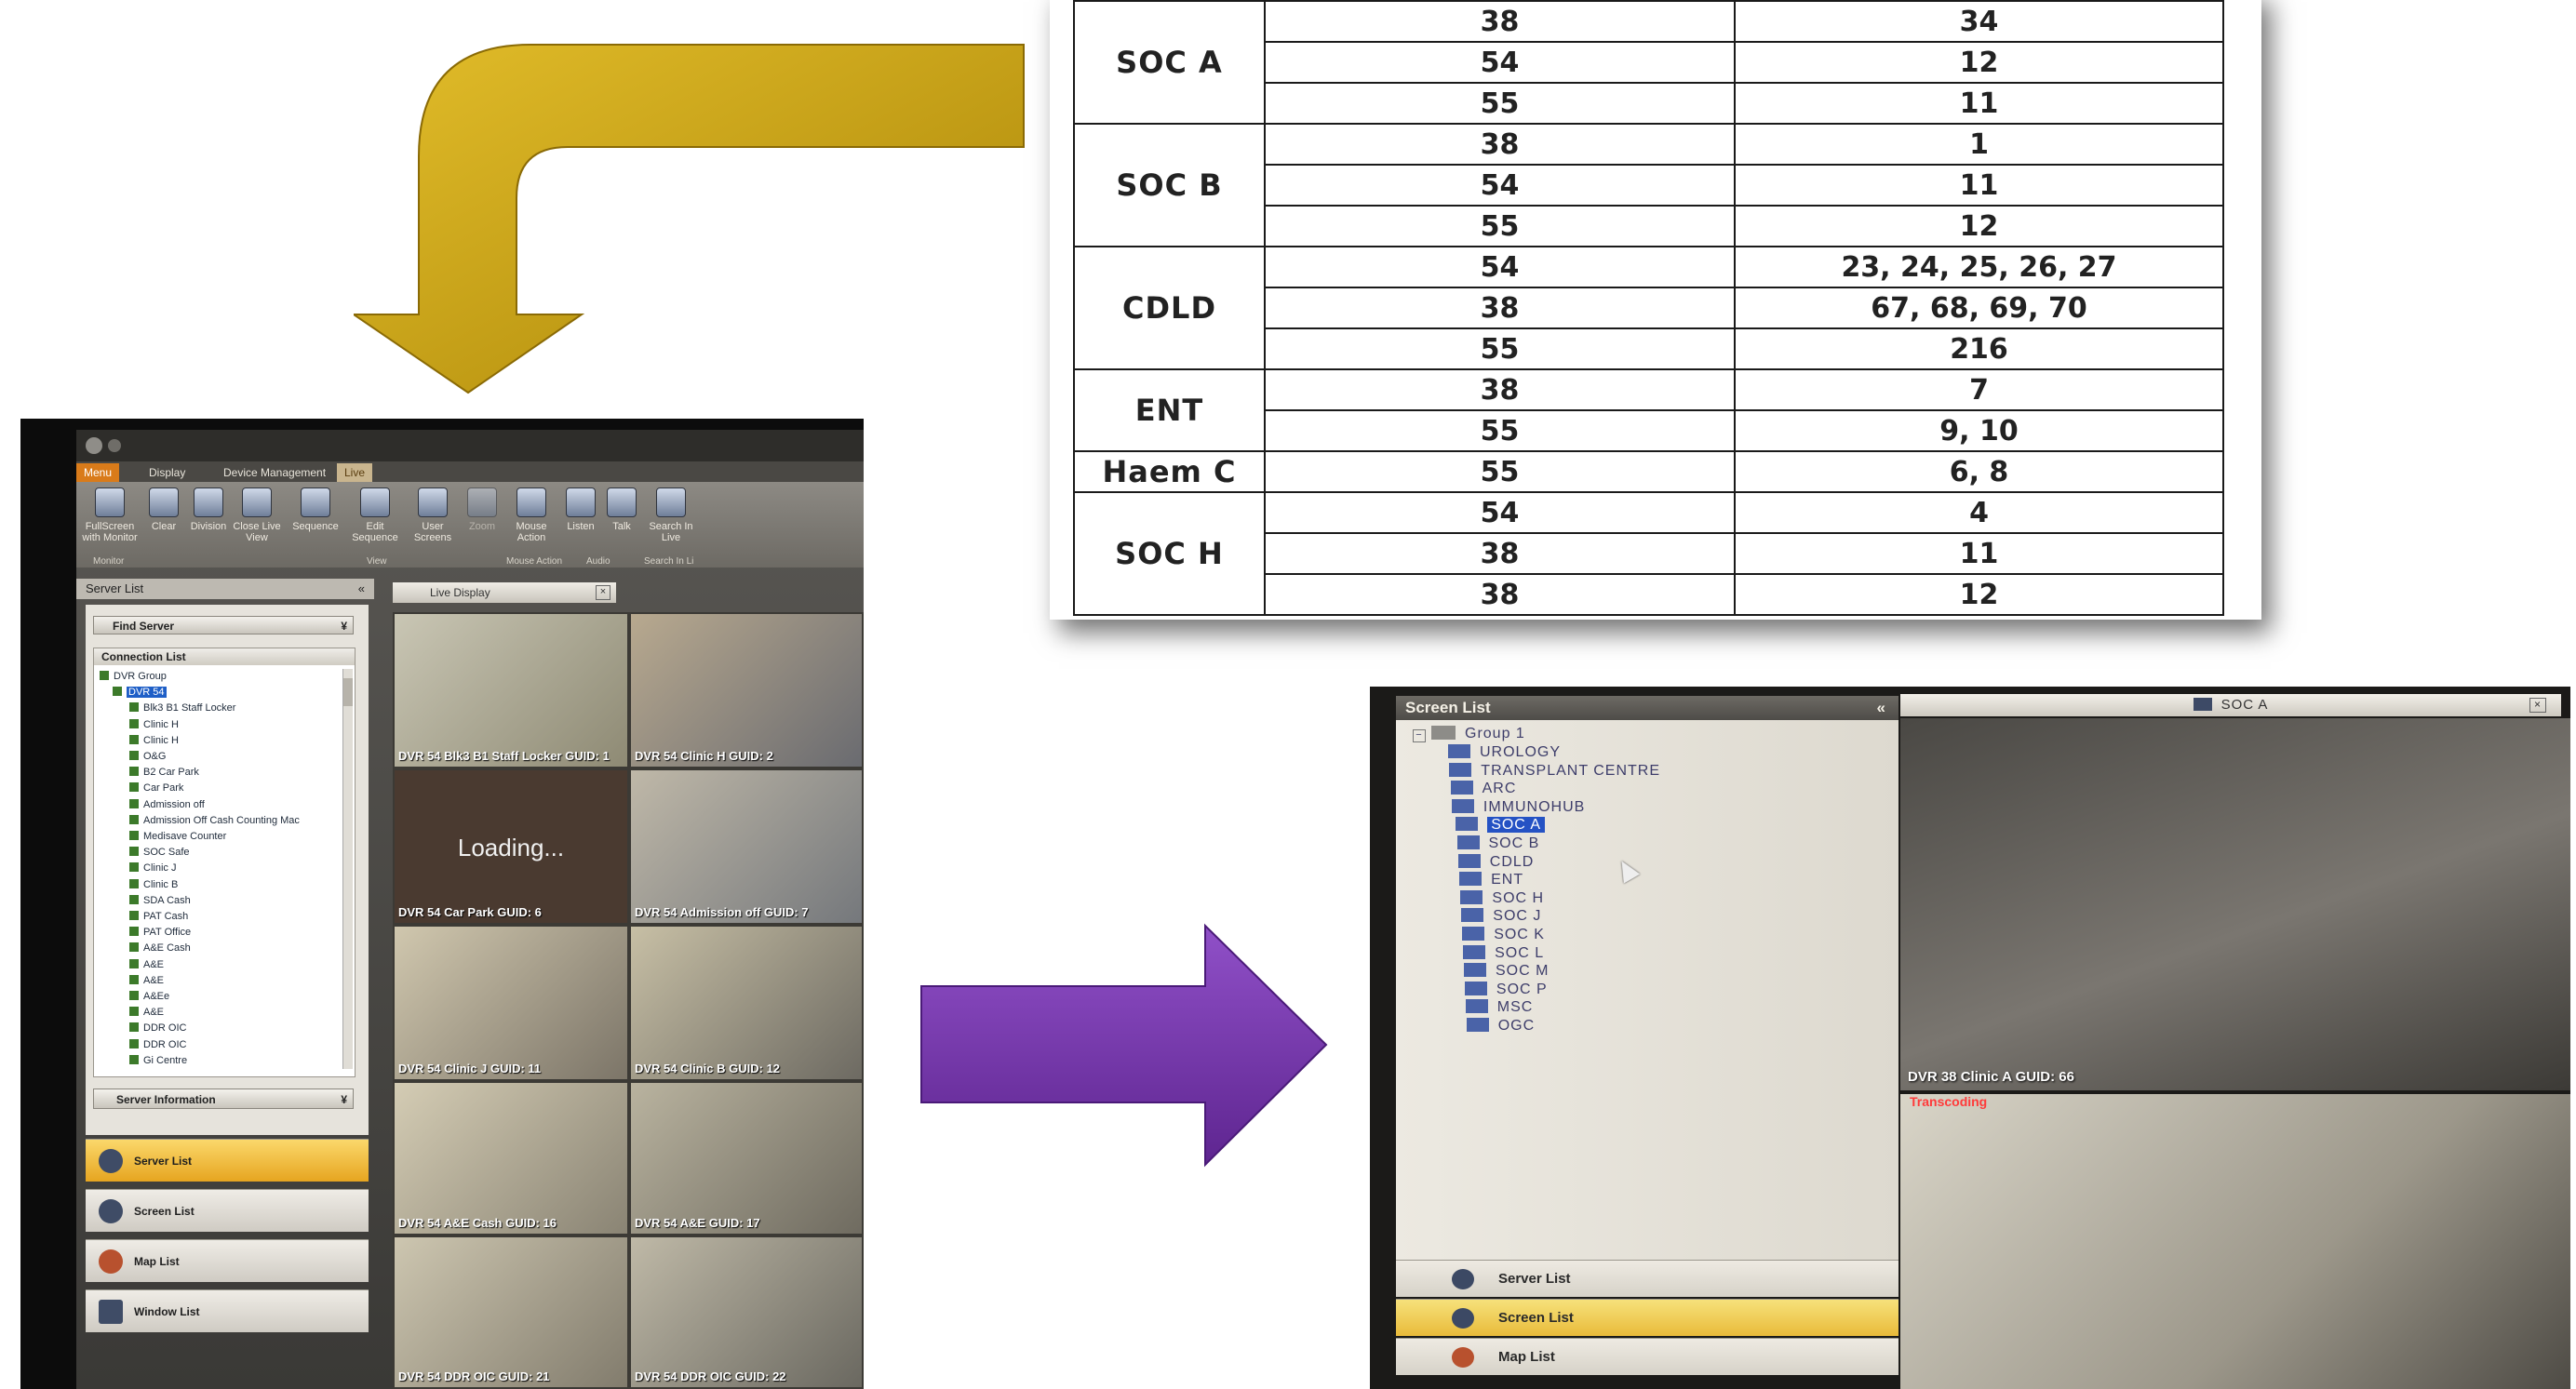 Image resolution: width=2576 pixels, height=1389 pixels. Describe the element at coordinates (153, 885) in the screenshot. I see `tree-camera-node: Clinic B` at that location.